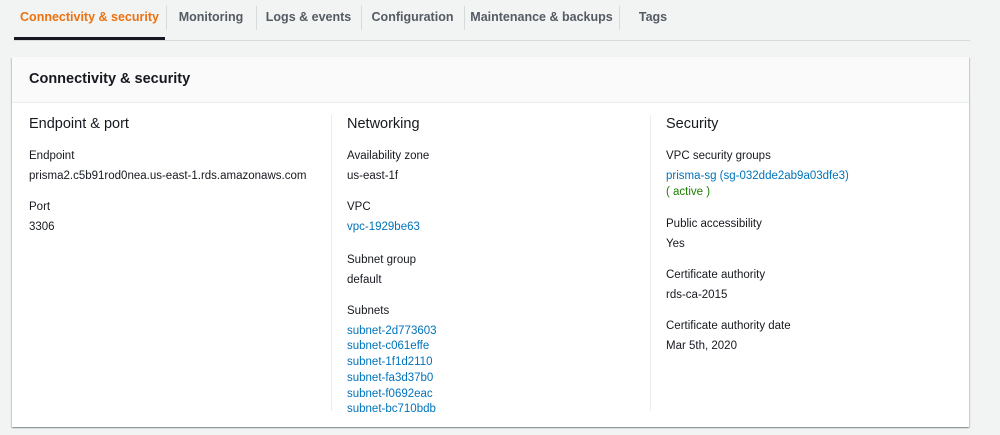 The image size is (1000, 435). I want to click on public-accessibility-label: Public accessibility, so click(714, 223).